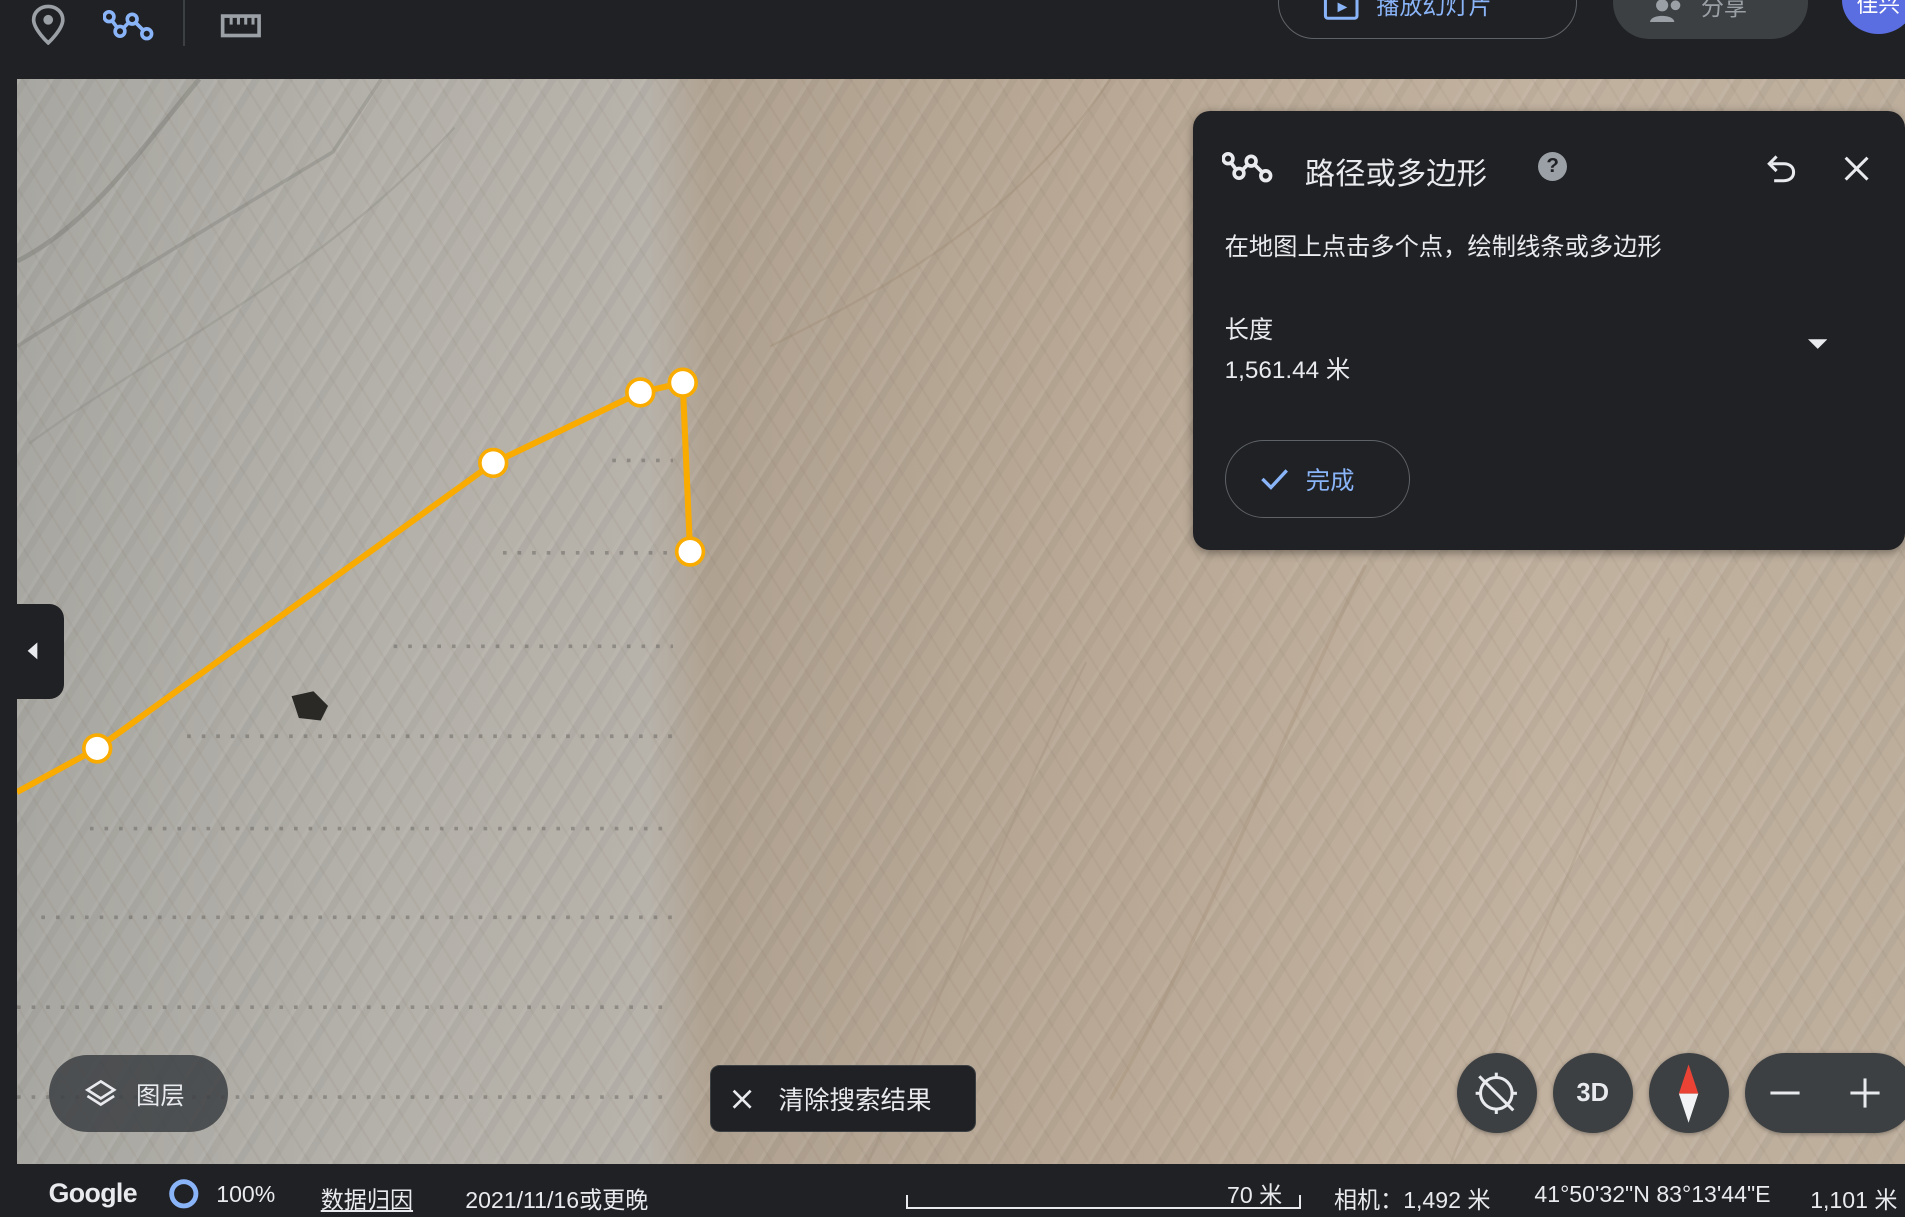 The width and height of the screenshot is (1905, 1217). I want to click on toggle-3d-button: 3D, so click(1592, 1093).